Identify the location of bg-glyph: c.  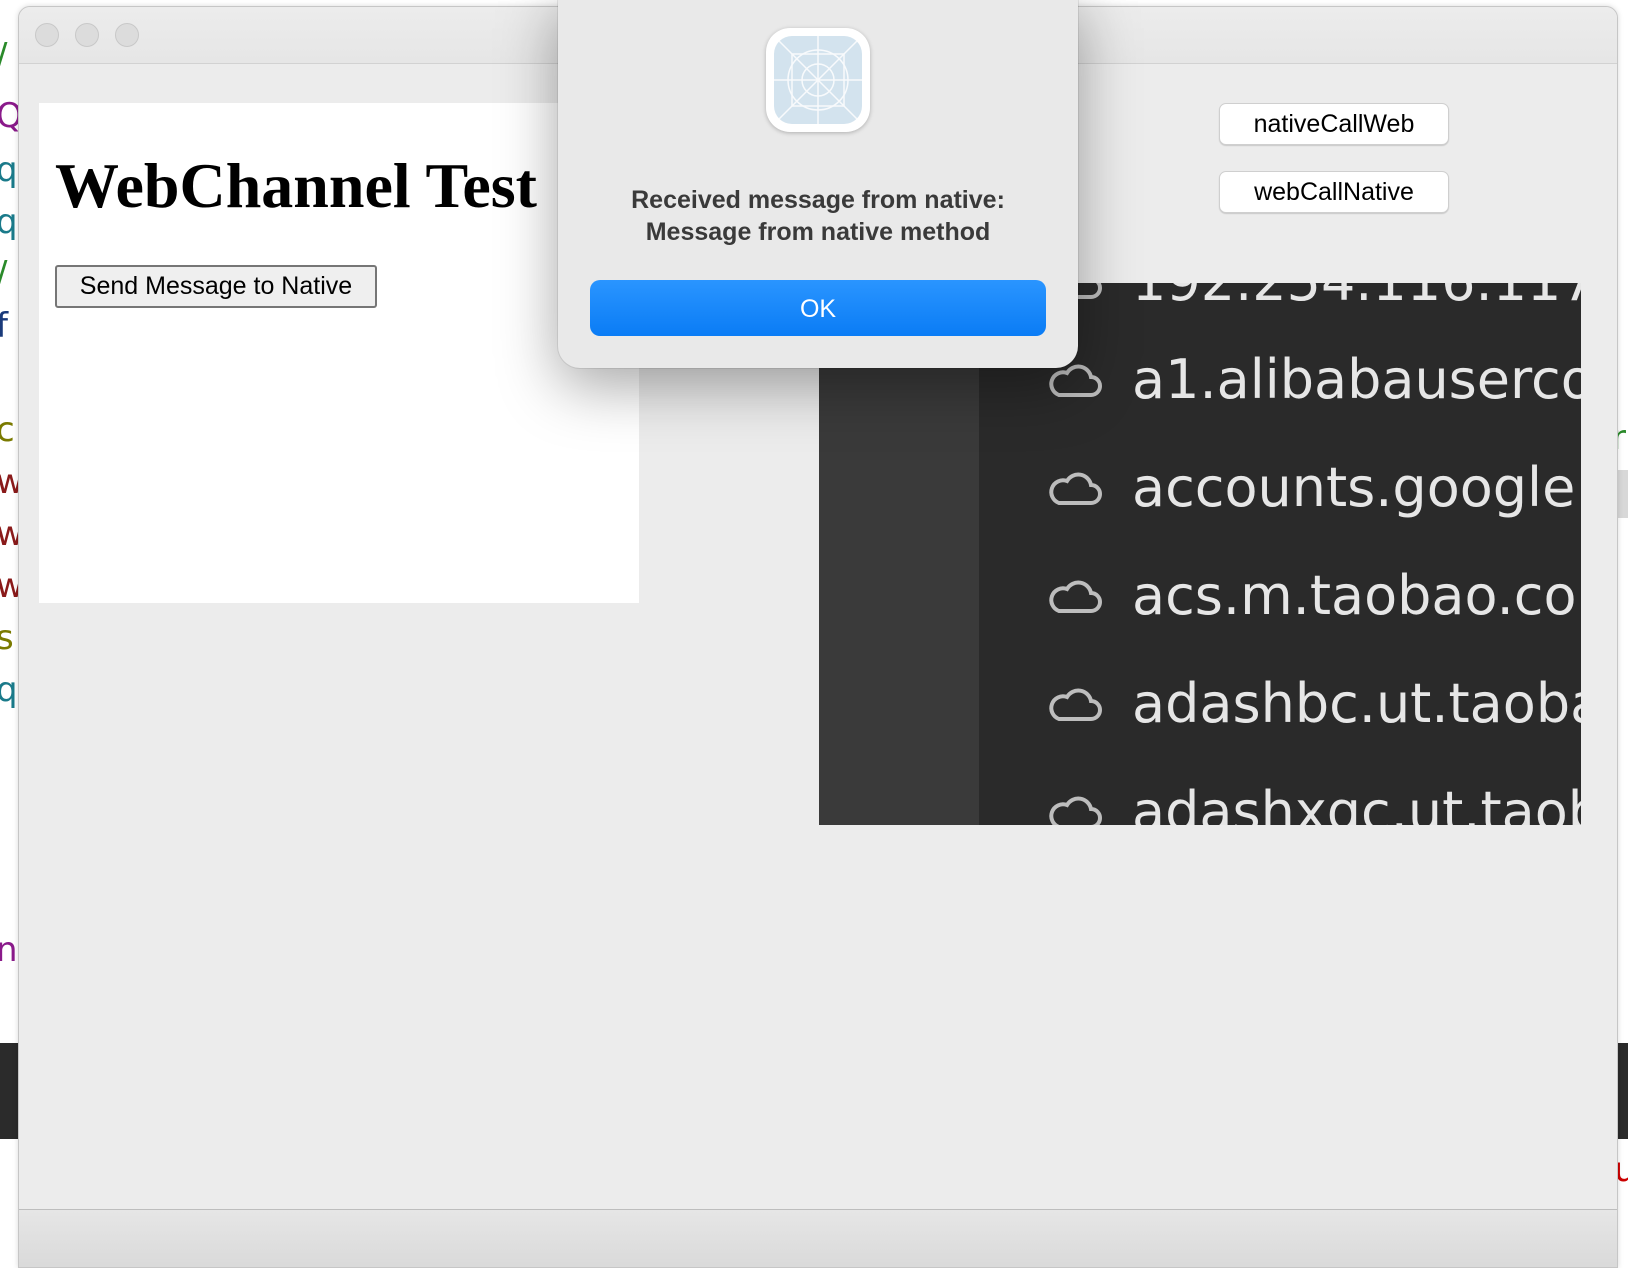
(7, 430).